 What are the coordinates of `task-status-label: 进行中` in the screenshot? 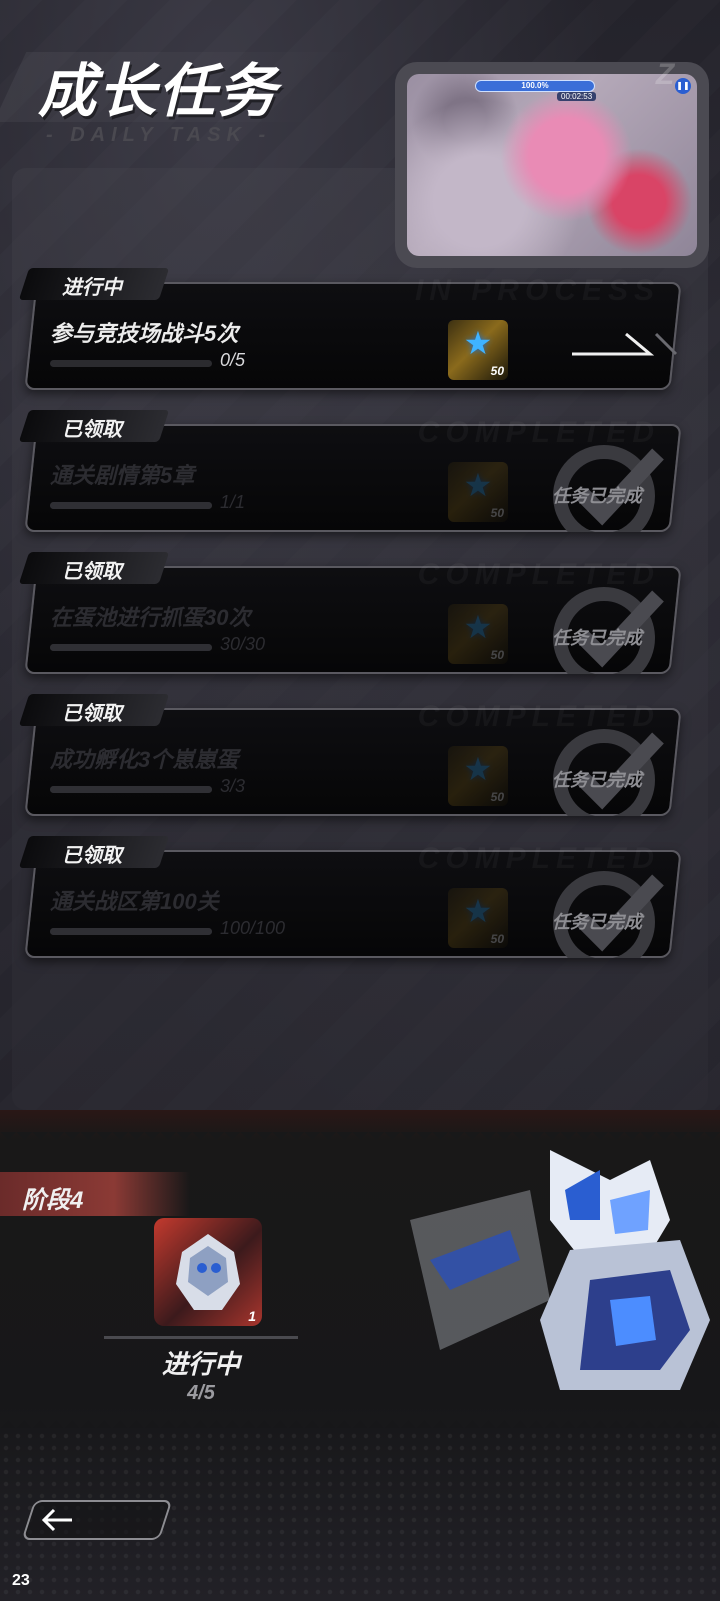 It's located at (92, 288).